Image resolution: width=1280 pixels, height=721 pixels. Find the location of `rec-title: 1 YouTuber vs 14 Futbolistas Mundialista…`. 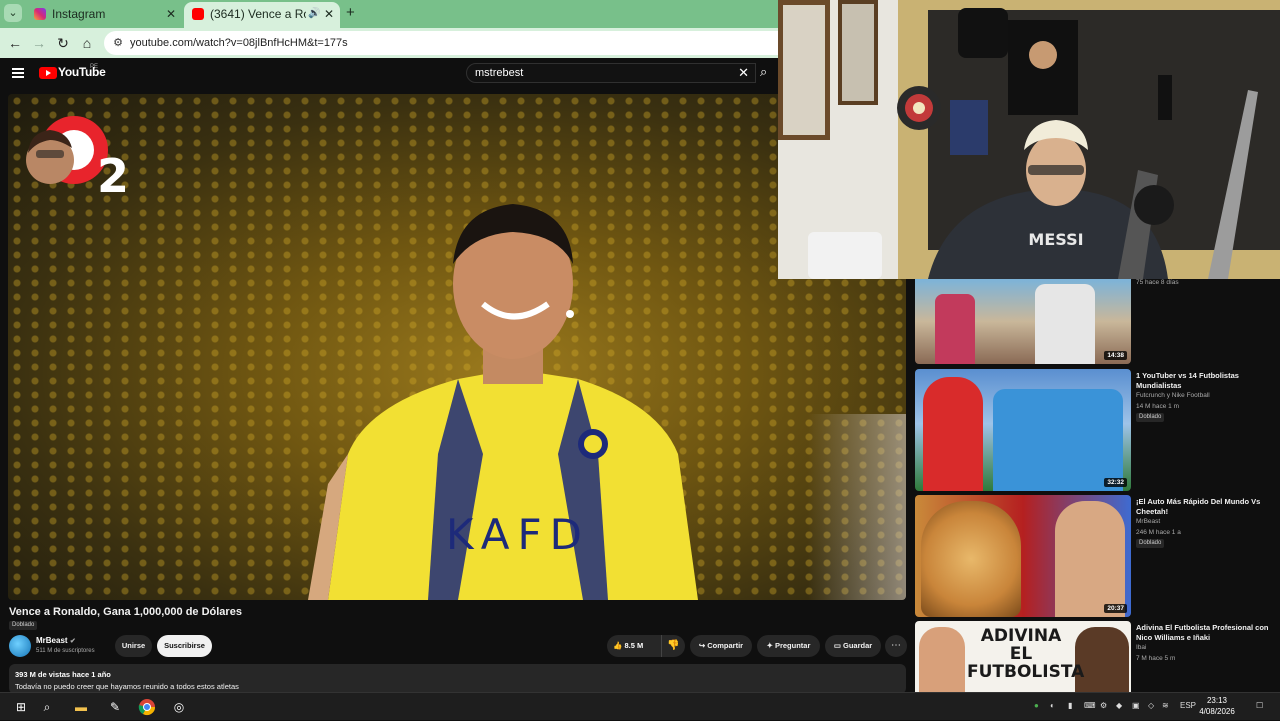

rec-title: 1 YouTuber vs 14 Futbolistas Mundialista… is located at coordinates (1206, 381).